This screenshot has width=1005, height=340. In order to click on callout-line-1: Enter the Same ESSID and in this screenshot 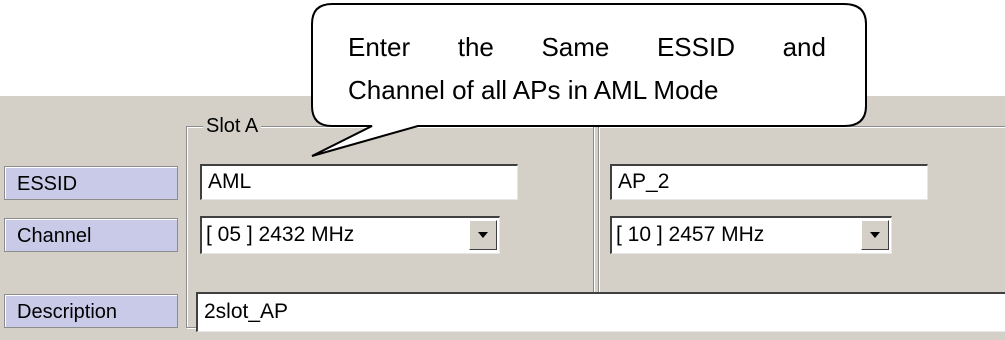, I will do `click(587, 47)`.